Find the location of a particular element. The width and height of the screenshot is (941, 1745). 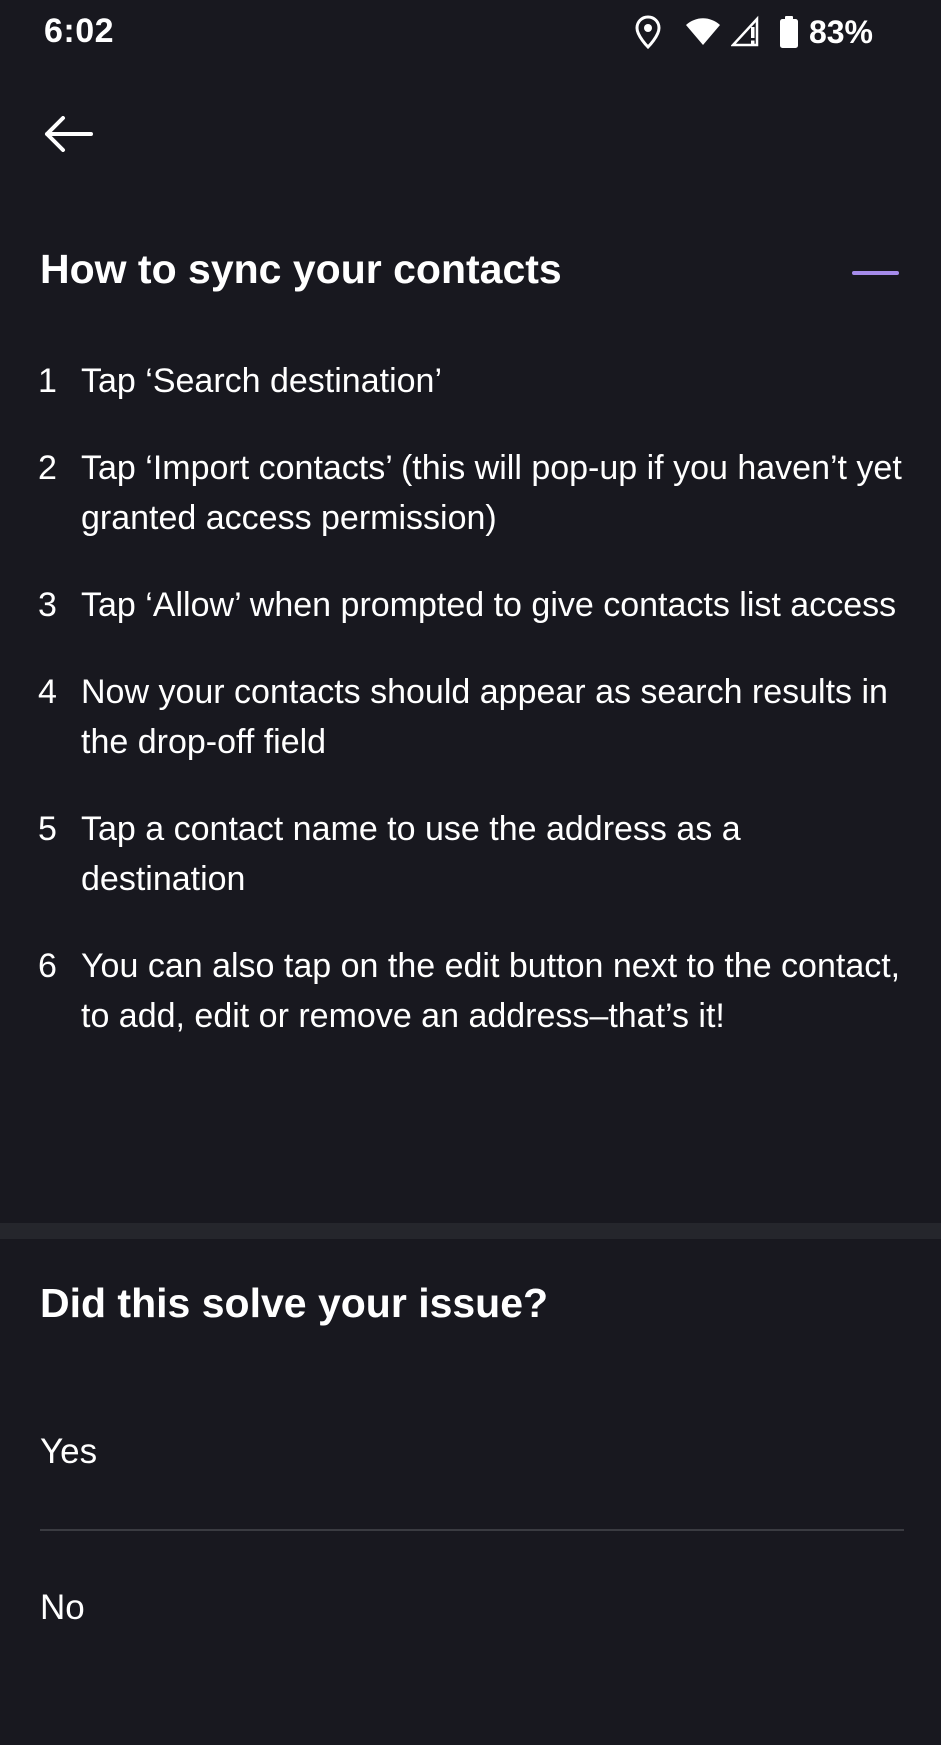

location-icon is located at coordinates (648, 32).